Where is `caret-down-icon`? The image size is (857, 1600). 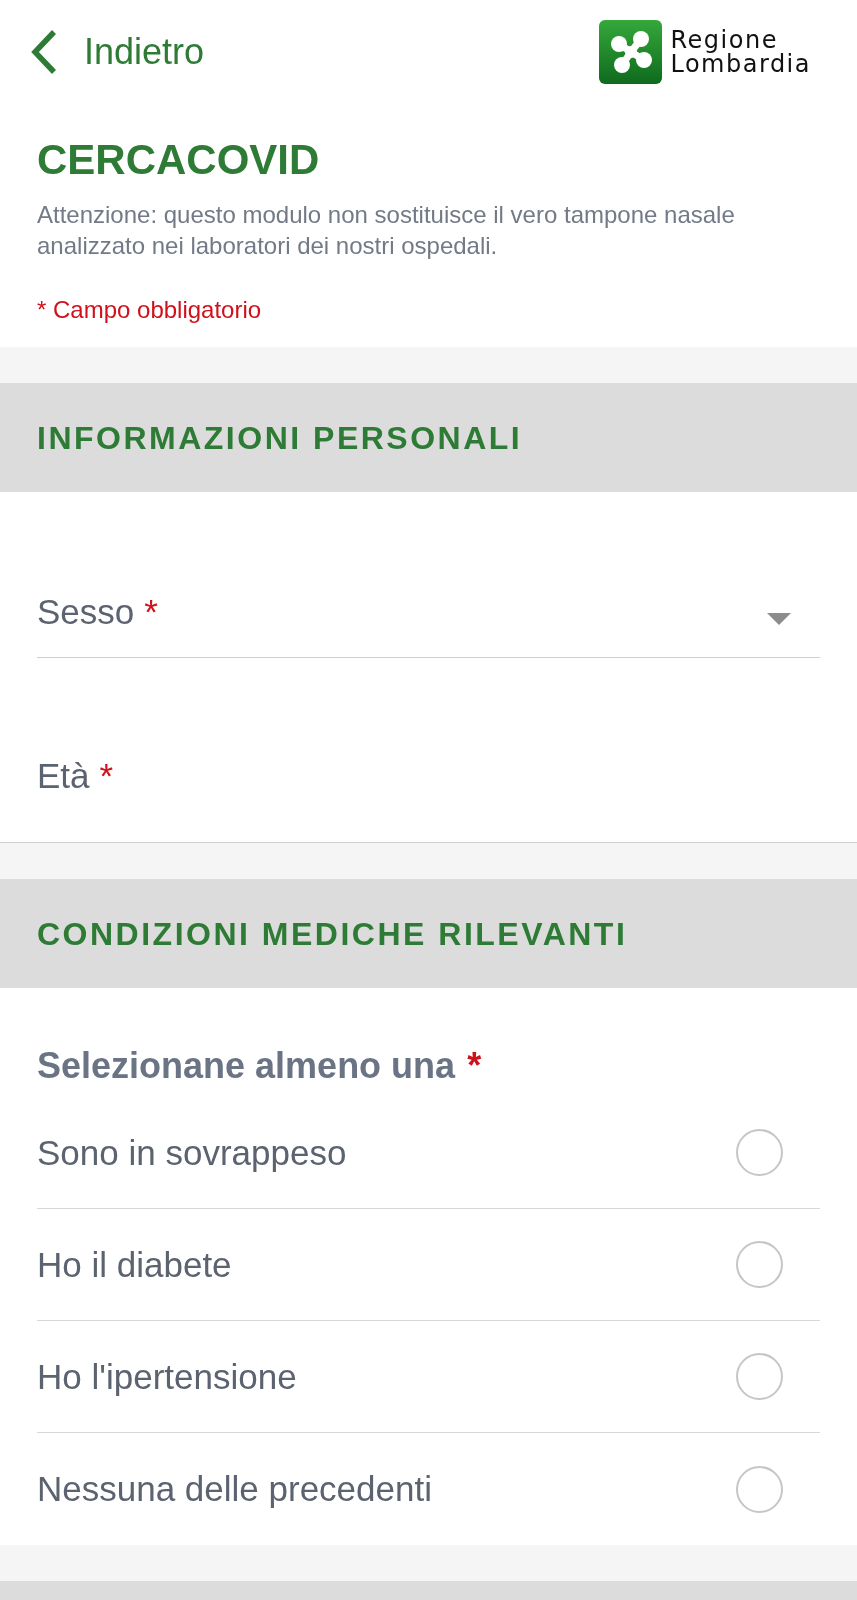 caret-down-icon is located at coordinates (779, 619).